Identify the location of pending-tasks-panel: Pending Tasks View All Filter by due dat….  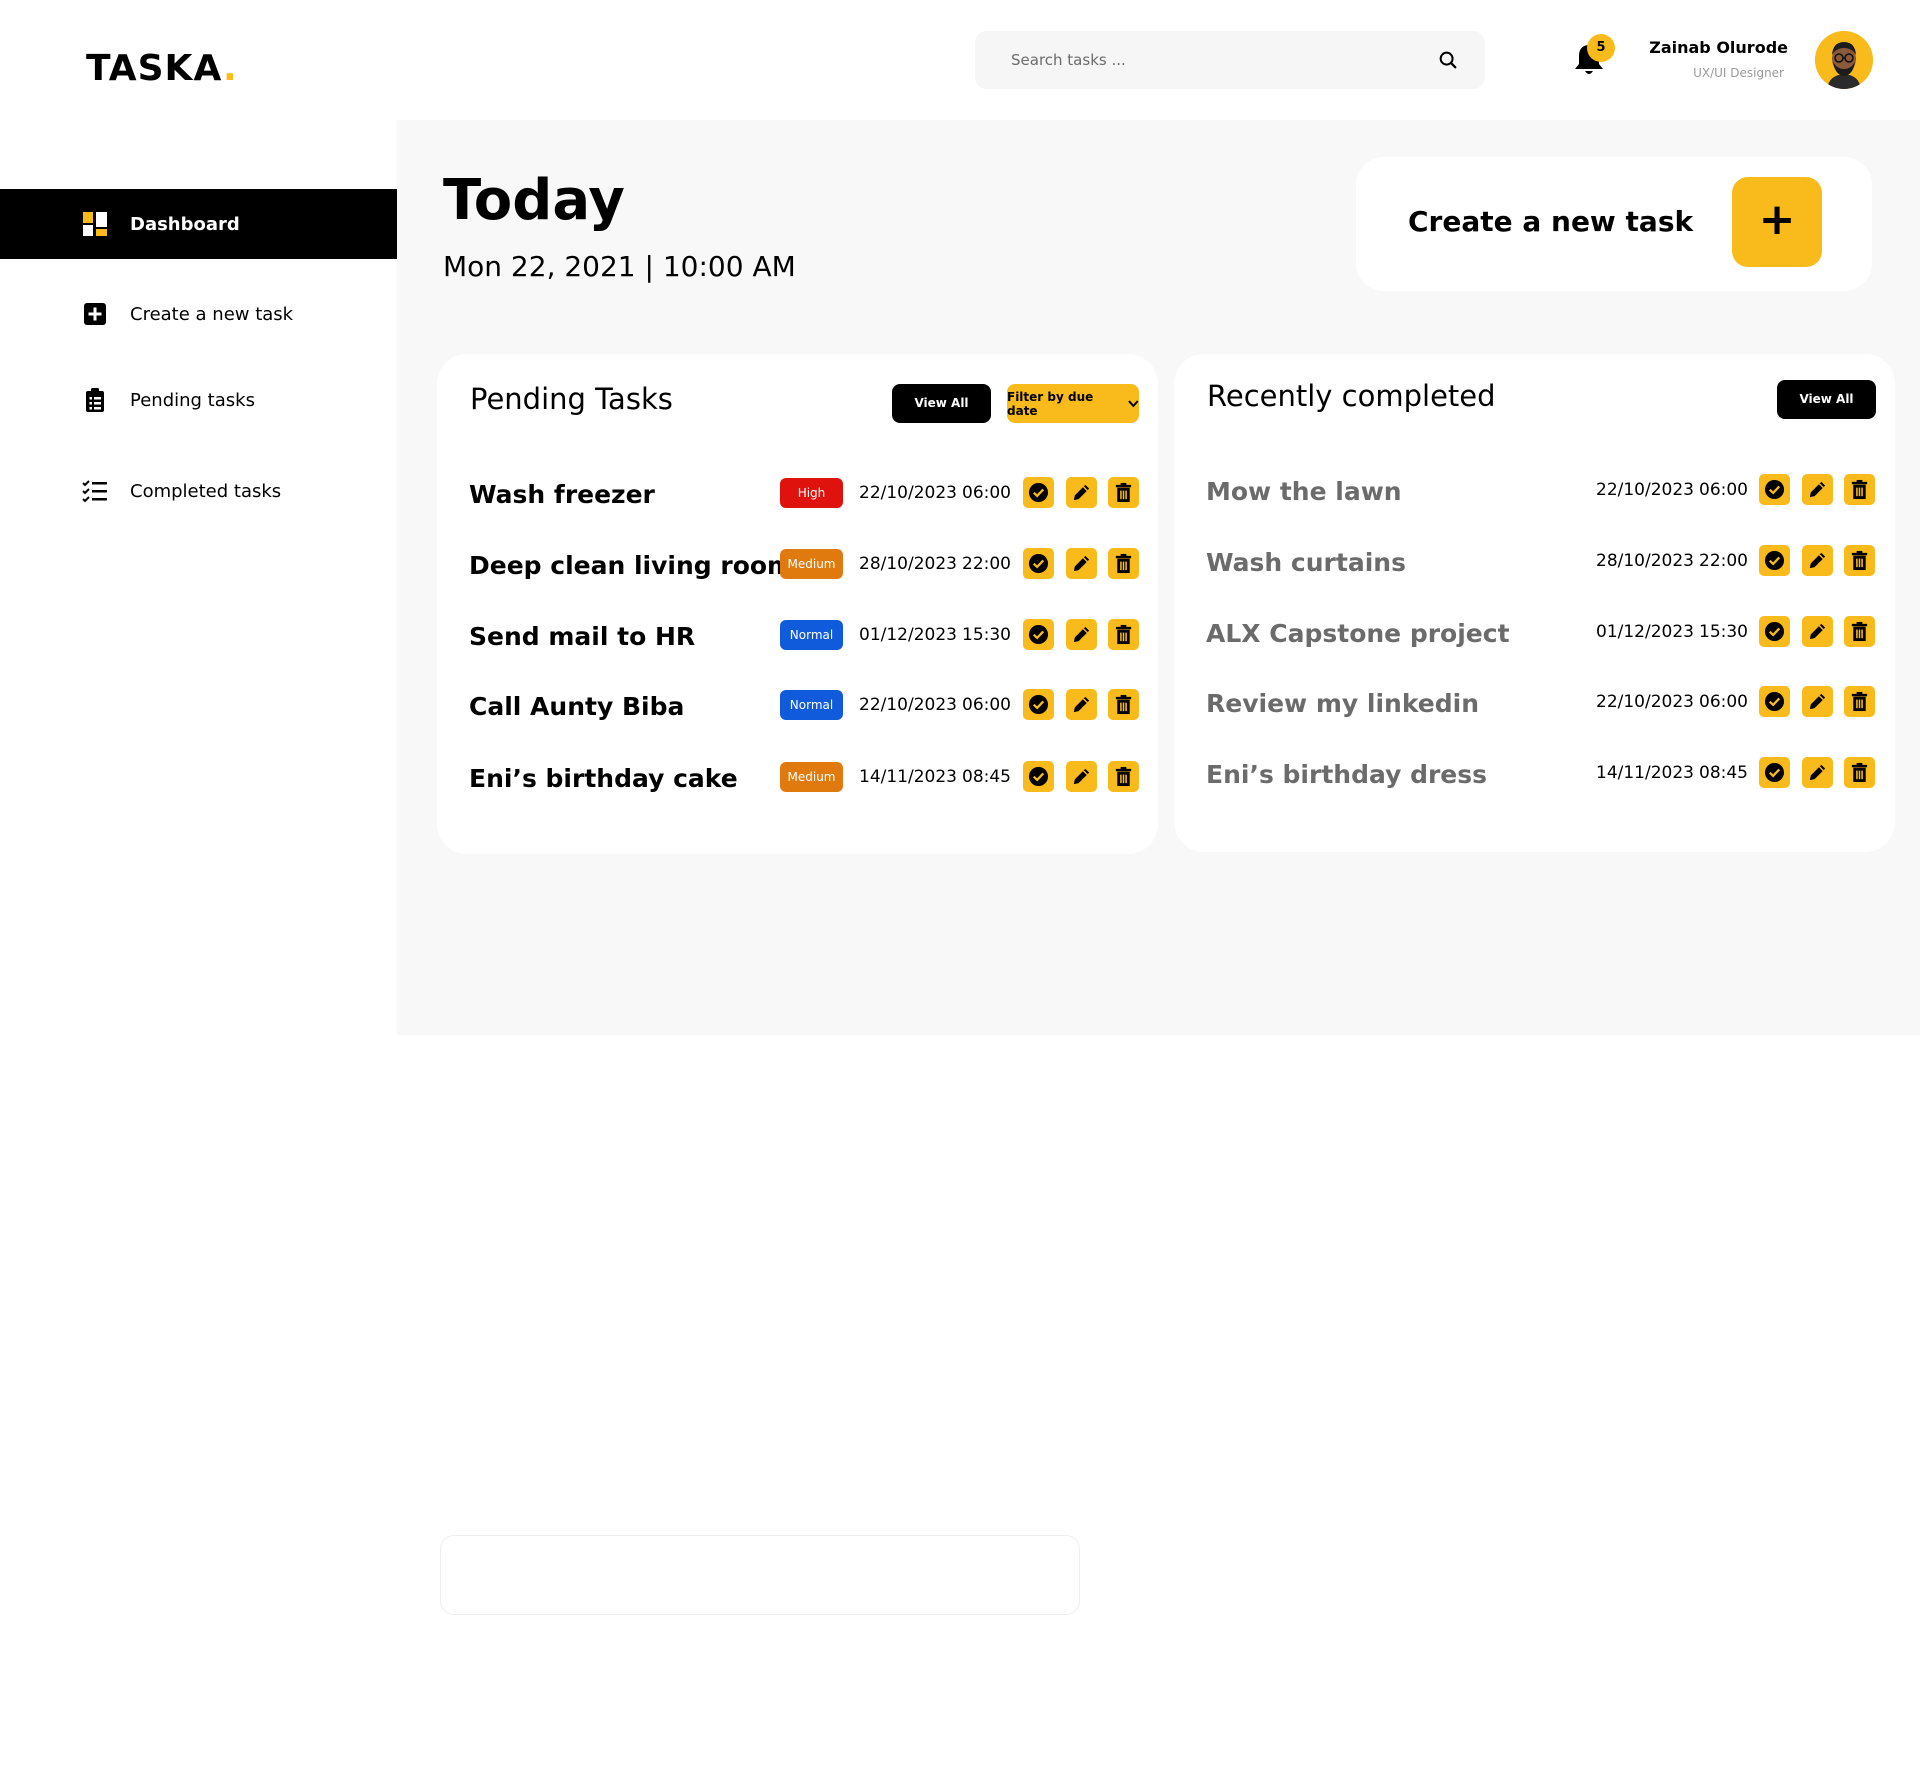
(797, 604).